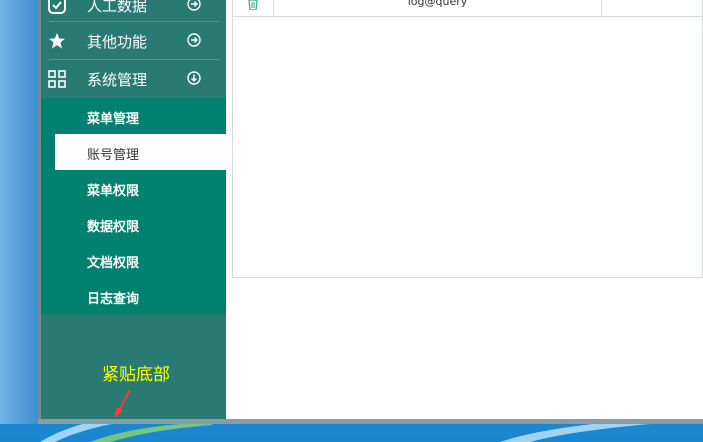  I want to click on submenu-system-management: 菜单管理 账号管理 菜单权限 数据权限 文档权限 日志查询, so click(133, 206).